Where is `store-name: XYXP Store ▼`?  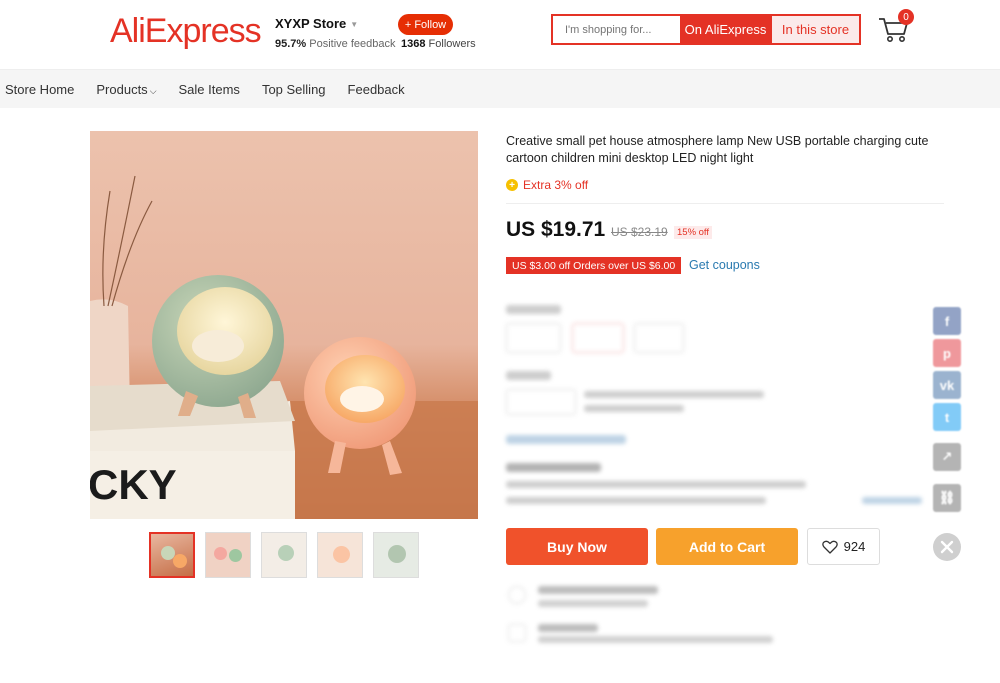
store-name: XYXP Store ▼ is located at coordinates (316, 23).